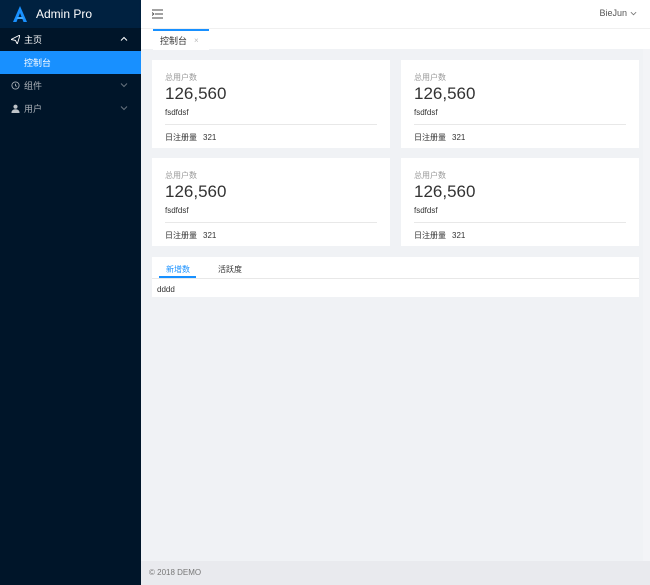 This screenshot has height=585, width=650. Describe the element at coordinates (70, 85) in the screenshot. I see `sidebar-item-components: 组件` at that location.